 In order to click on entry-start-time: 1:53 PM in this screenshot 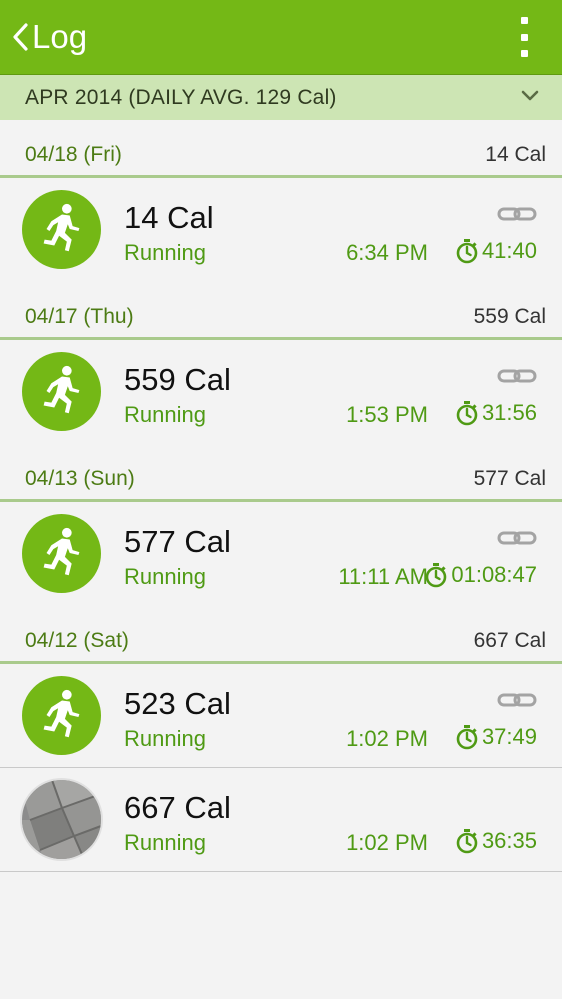, I will do `click(387, 414)`.